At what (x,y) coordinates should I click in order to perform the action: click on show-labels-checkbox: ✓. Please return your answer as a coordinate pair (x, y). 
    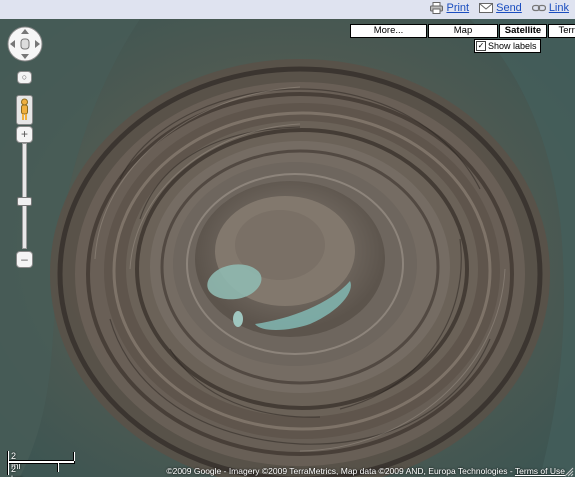
    Looking at the image, I should click on (481, 46).